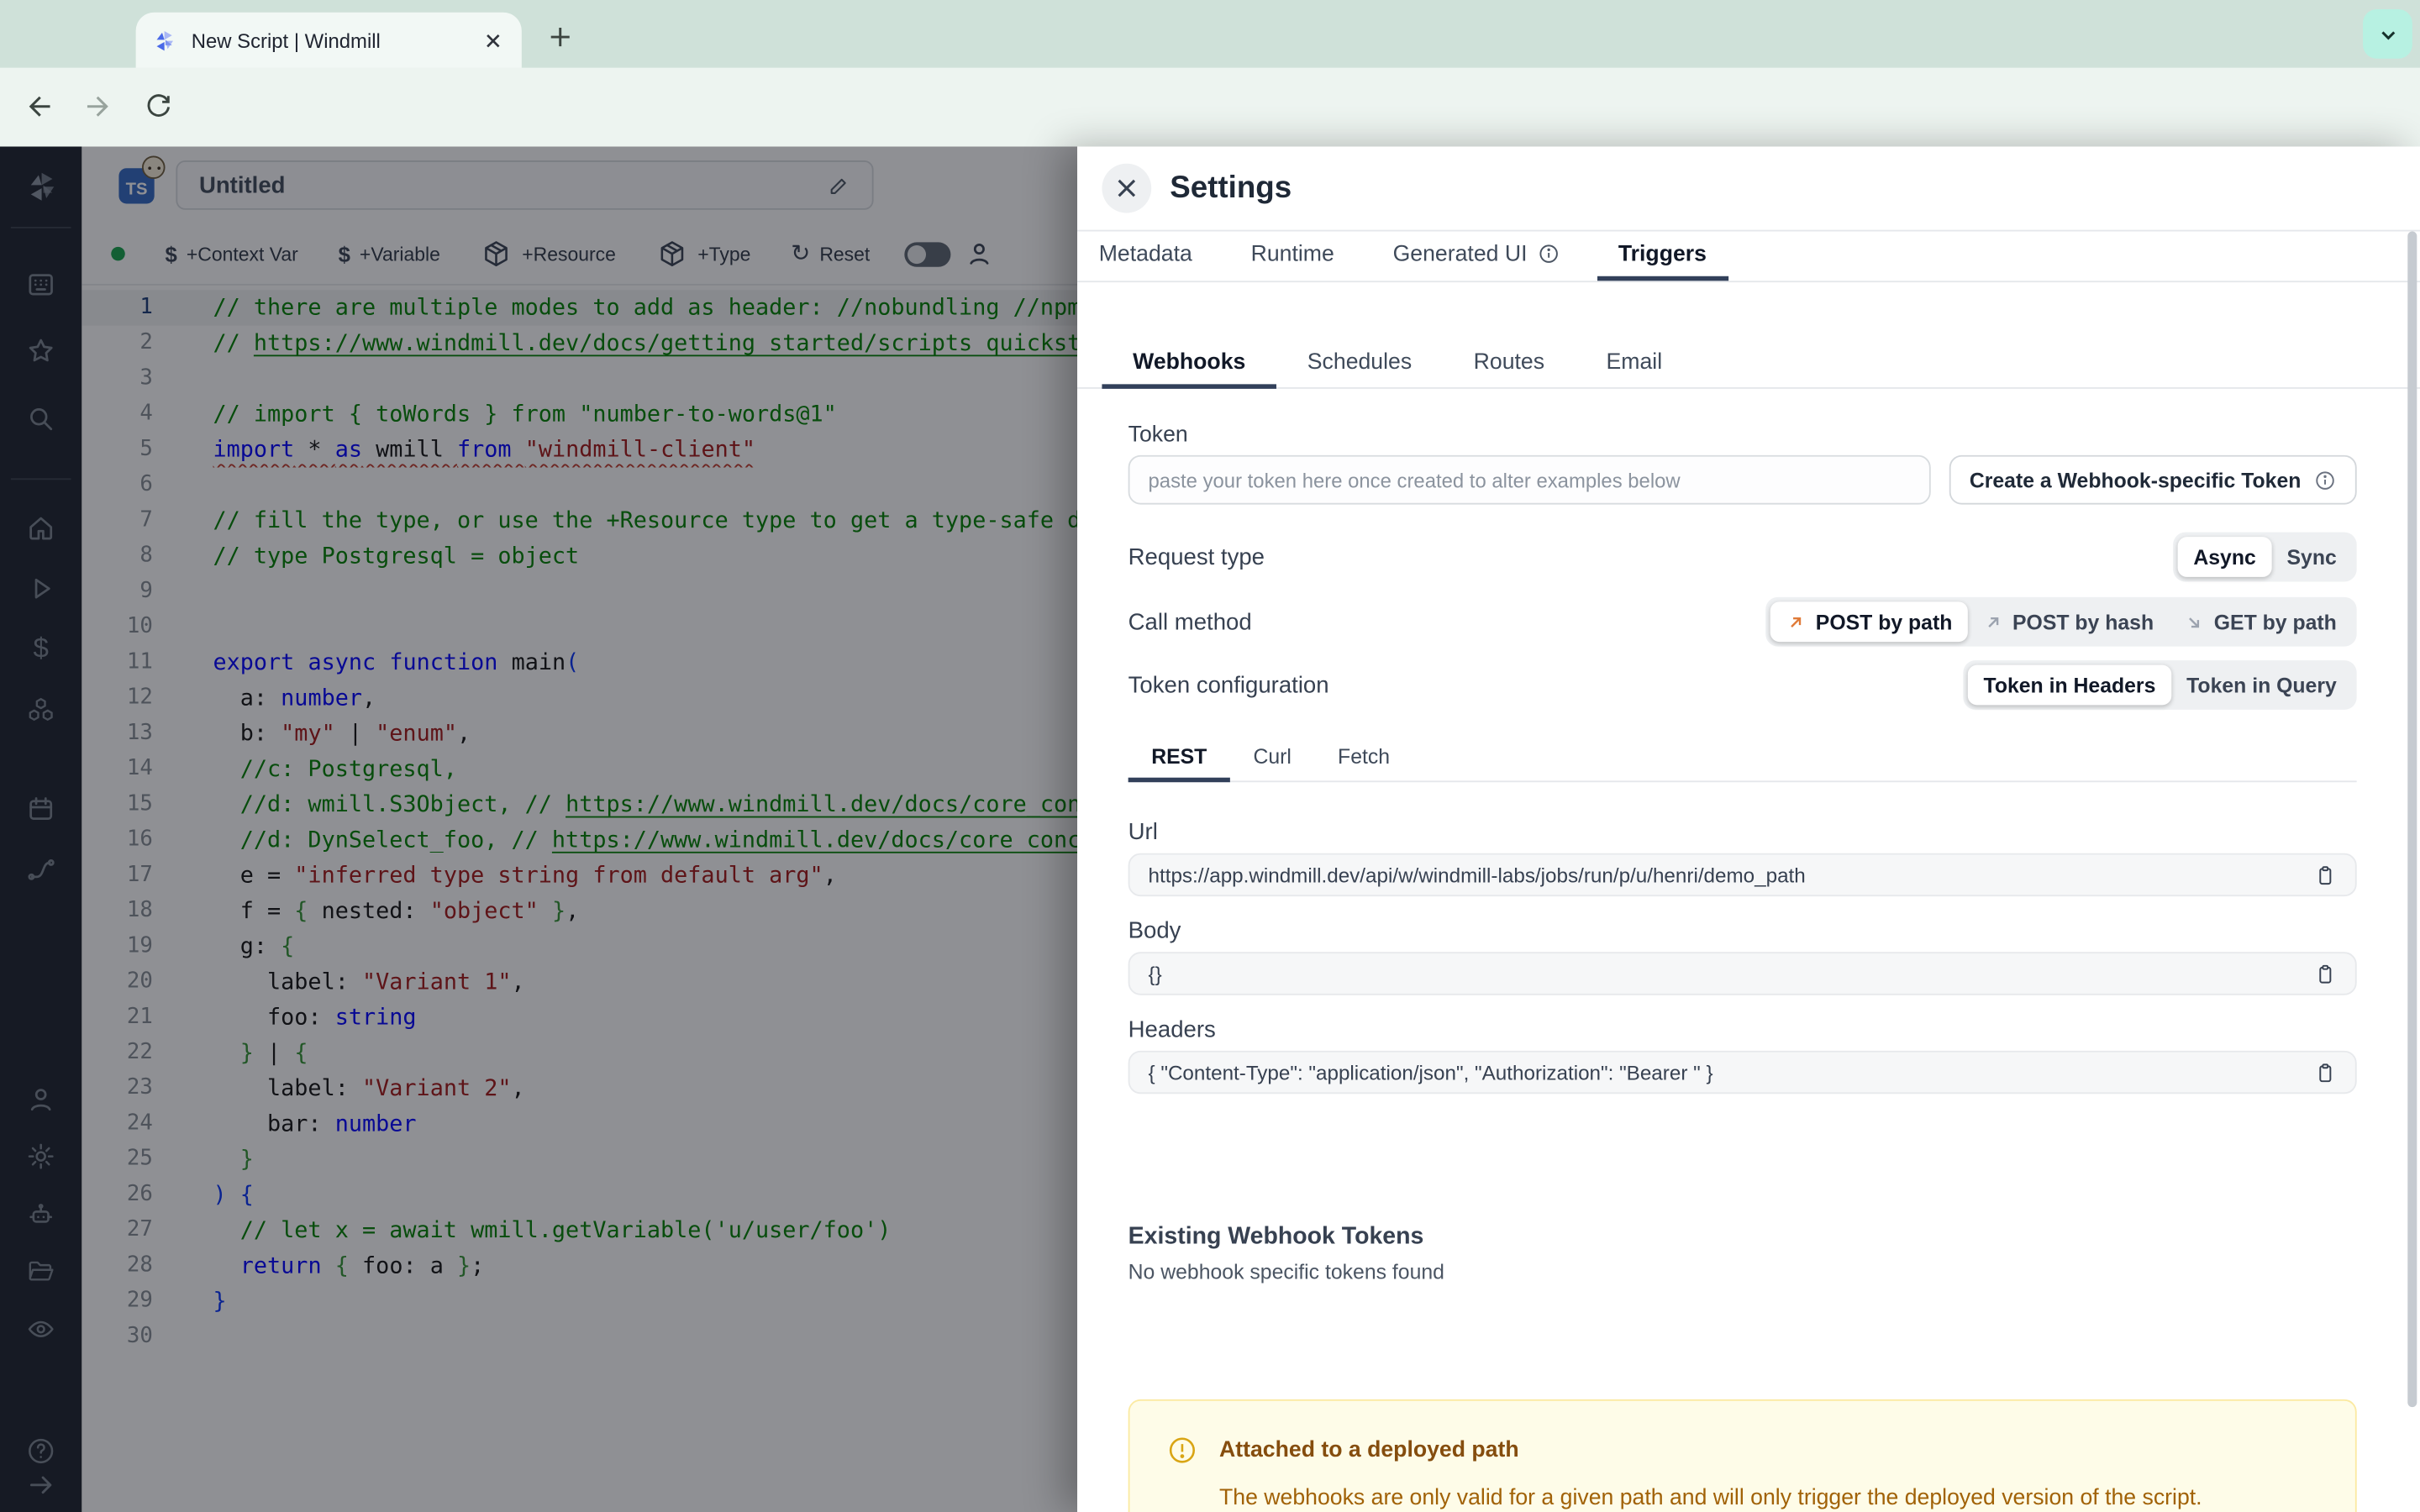 This screenshot has width=2420, height=1512. What do you see at coordinates (1369, 1450) in the screenshot?
I see `warning-title: Attached to a deployed path` at bounding box center [1369, 1450].